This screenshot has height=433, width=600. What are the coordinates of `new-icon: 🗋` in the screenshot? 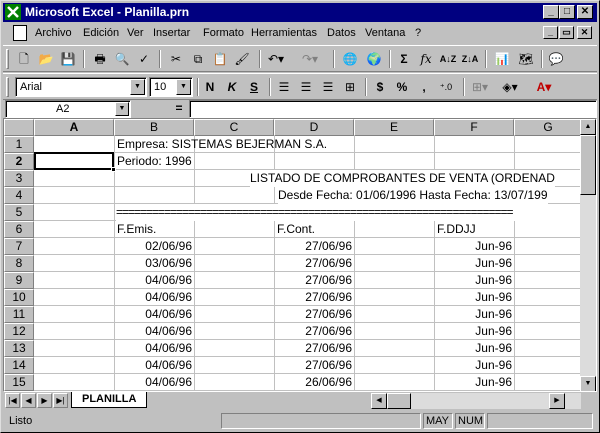 It's located at (24, 59).